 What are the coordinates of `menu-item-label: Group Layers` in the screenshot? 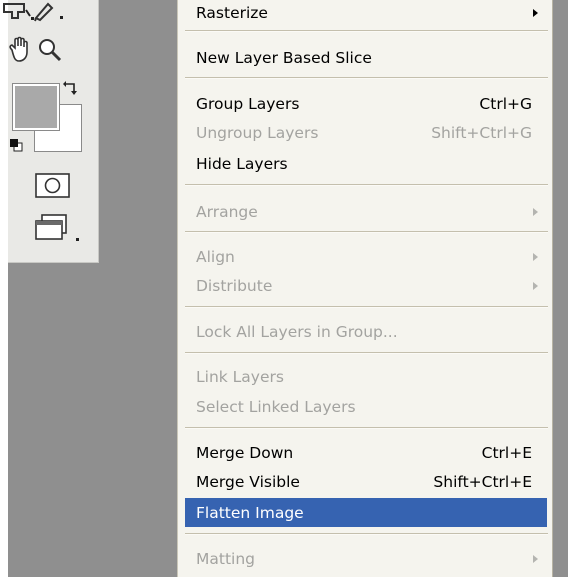 It's located at (248, 104).